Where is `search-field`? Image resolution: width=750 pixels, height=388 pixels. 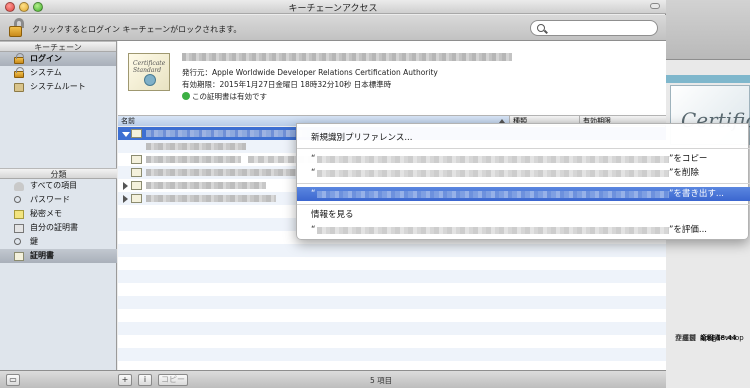
search-field is located at coordinates (594, 28).